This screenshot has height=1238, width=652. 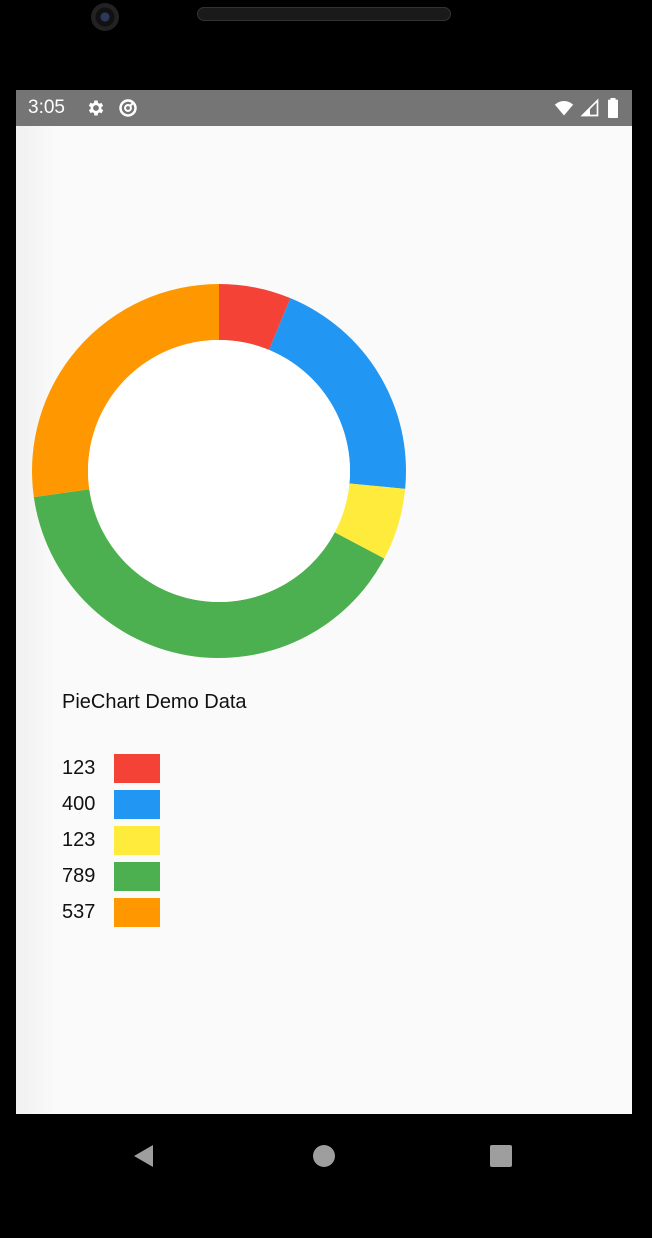 What do you see at coordinates (324, 108) in the screenshot?
I see `status-bar: 3:05` at bounding box center [324, 108].